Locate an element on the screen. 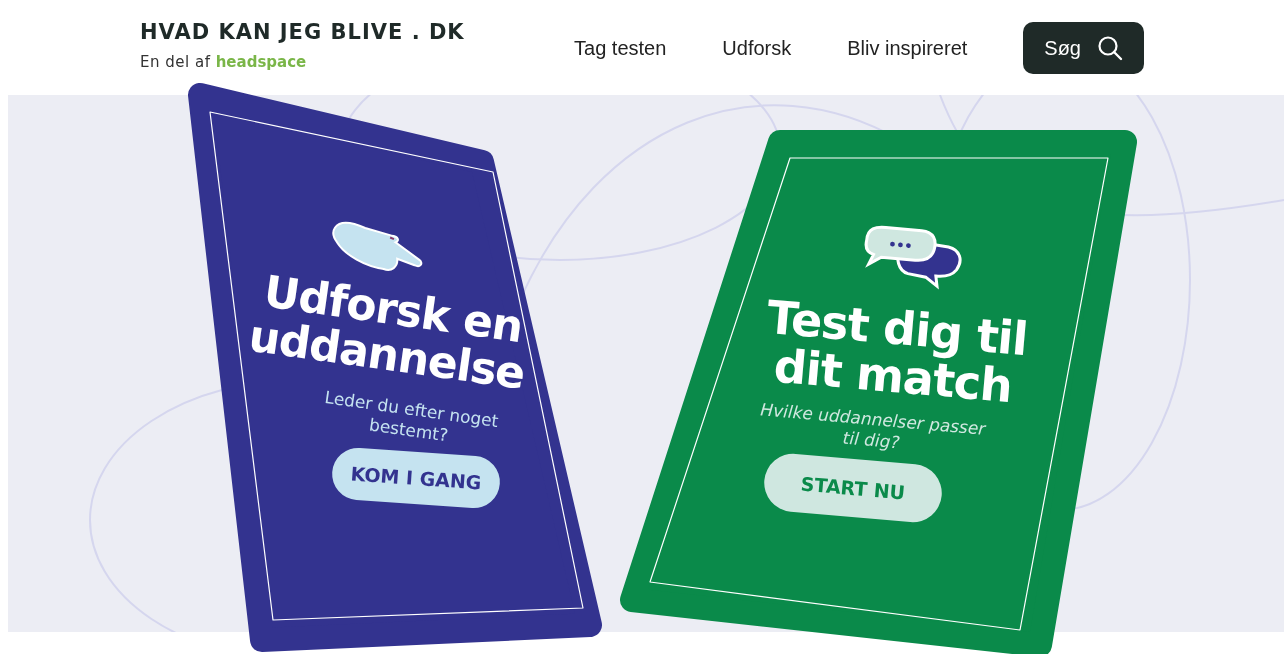  search-button: Søg is located at coordinates (1083, 47).